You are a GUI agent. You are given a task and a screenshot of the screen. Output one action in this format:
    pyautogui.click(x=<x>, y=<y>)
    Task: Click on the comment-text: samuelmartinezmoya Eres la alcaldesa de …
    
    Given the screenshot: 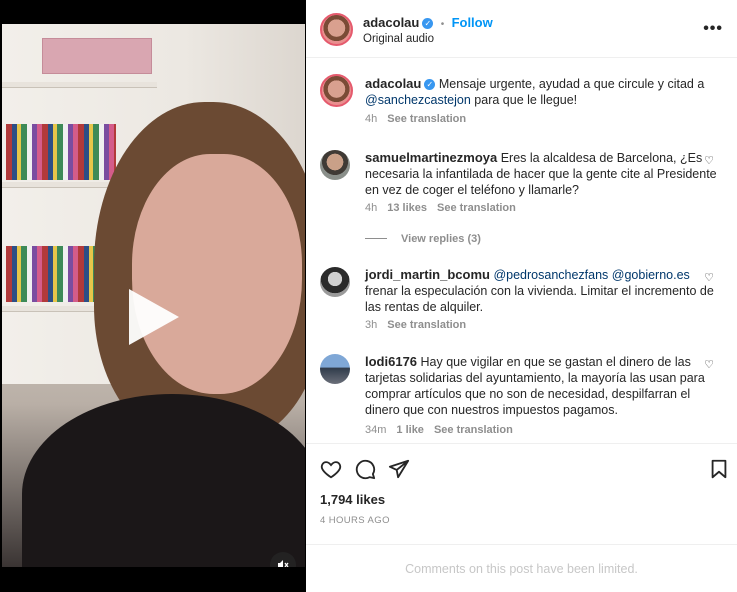 What is the action you would take?
    pyautogui.click(x=542, y=174)
    